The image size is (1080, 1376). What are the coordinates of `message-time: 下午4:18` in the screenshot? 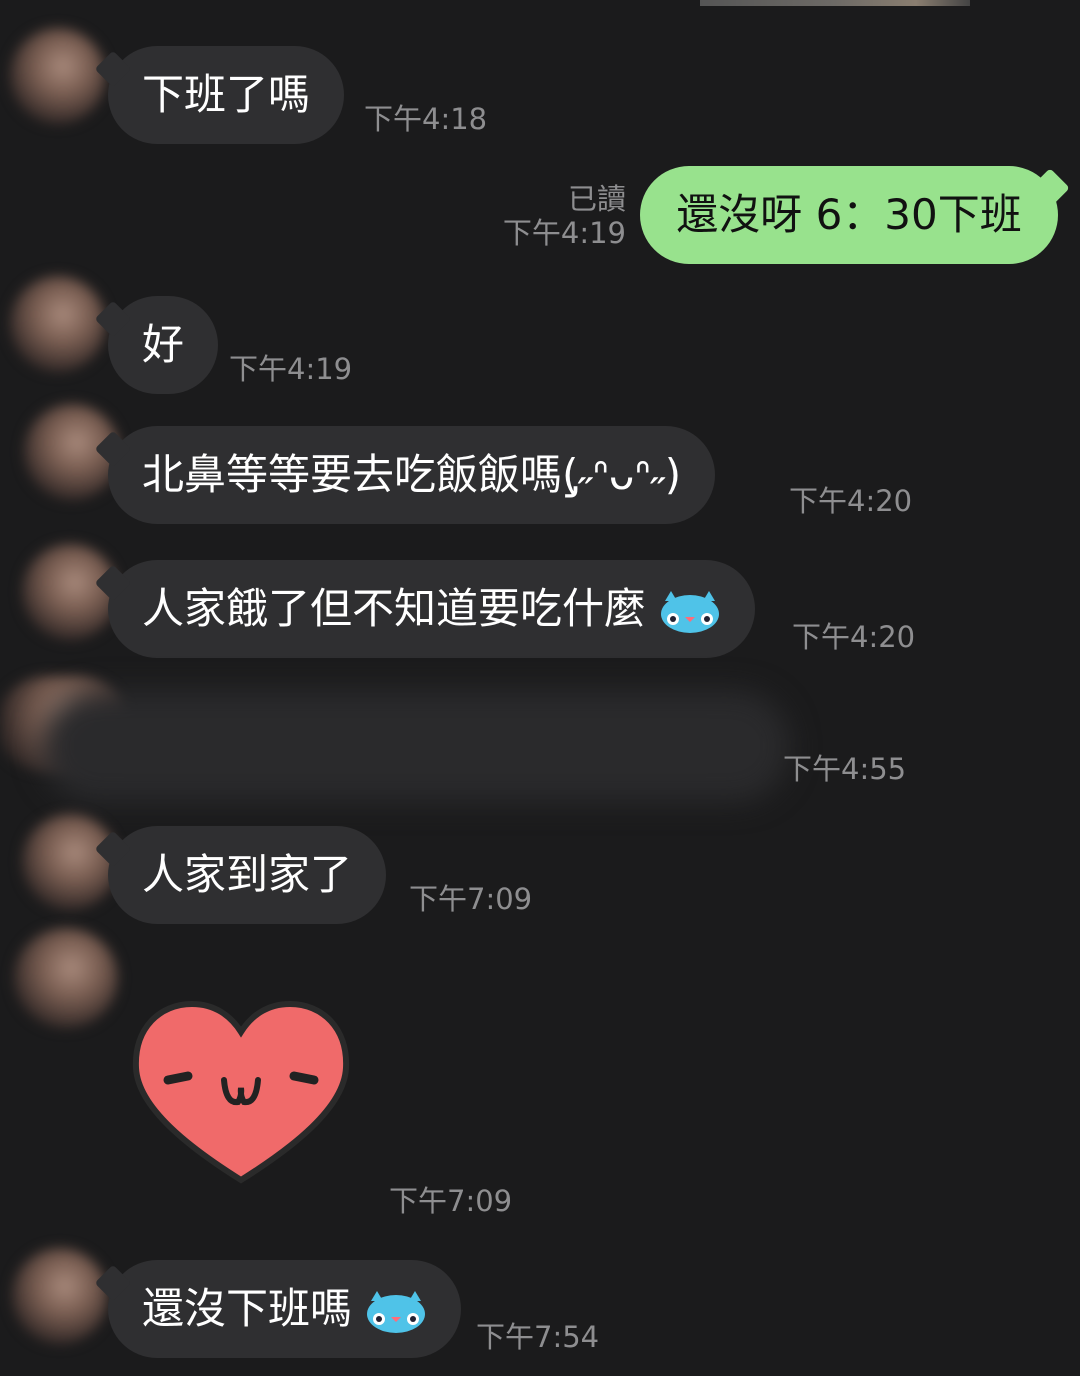 It's located at (426, 119).